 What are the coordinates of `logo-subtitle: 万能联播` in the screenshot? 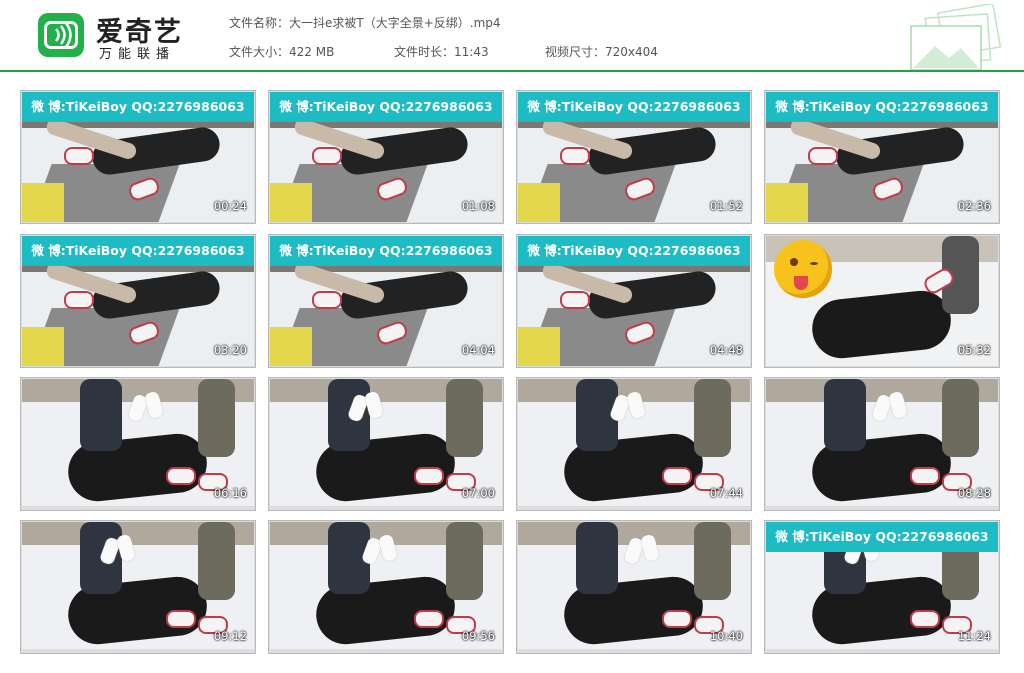 It's located at (137, 54).